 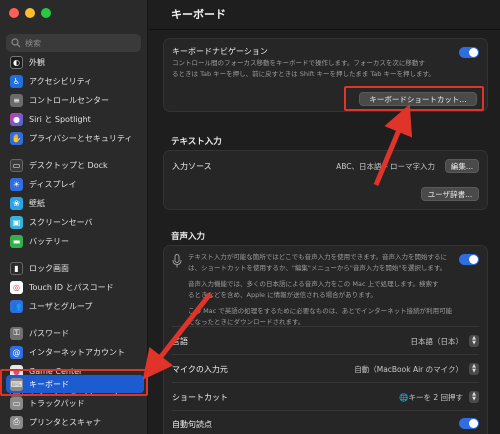 What do you see at coordinates (16, 62) in the screenshot?
I see `appearance-icon: ◐` at bounding box center [16, 62].